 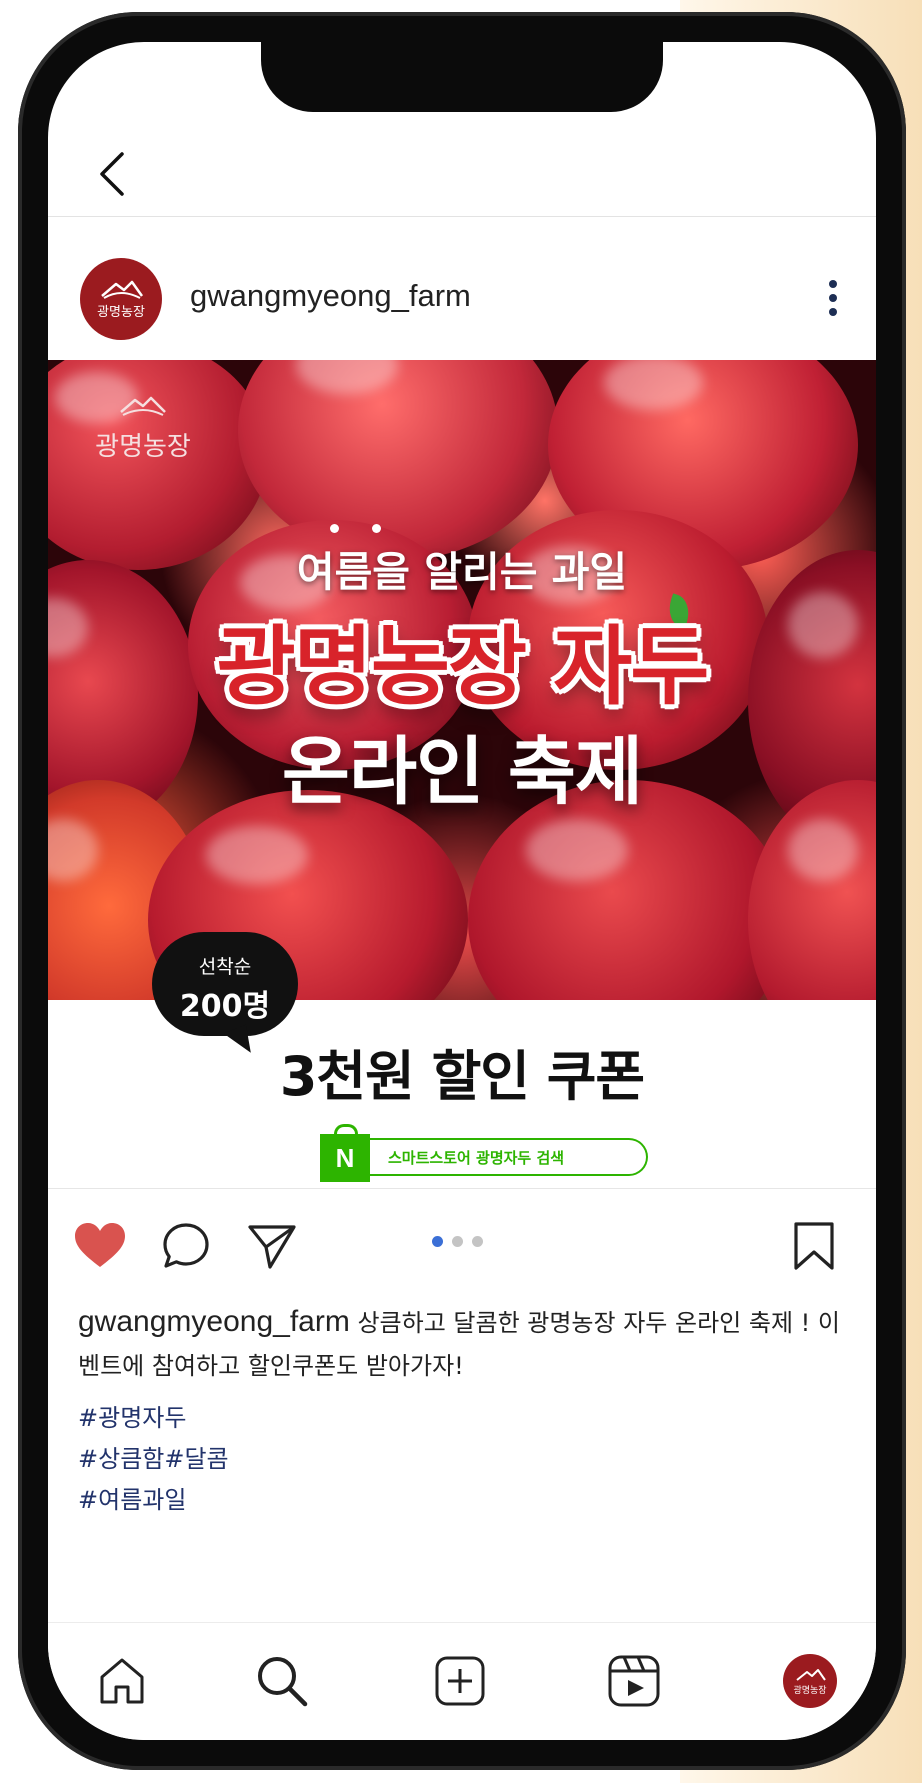 I want to click on nav-reels-button, so click(x=634, y=1681).